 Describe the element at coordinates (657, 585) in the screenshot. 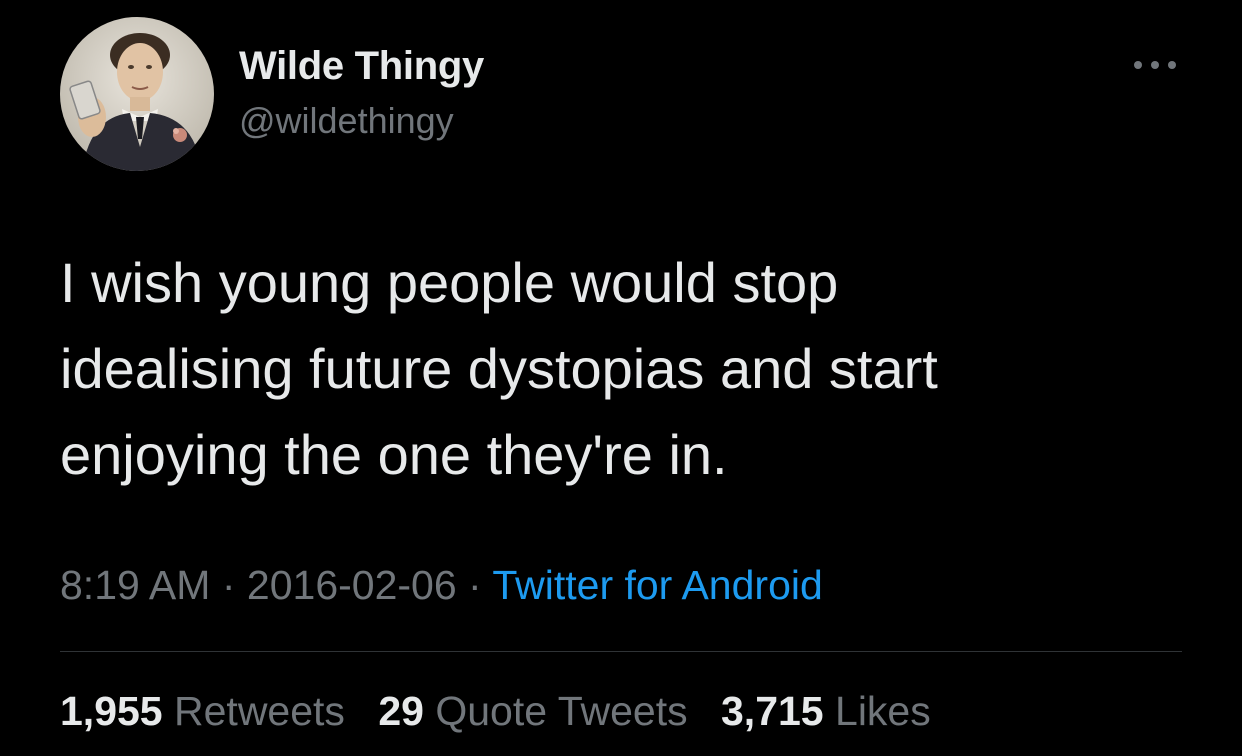

I see `tweet-source-link: Twitter for Android` at that location.